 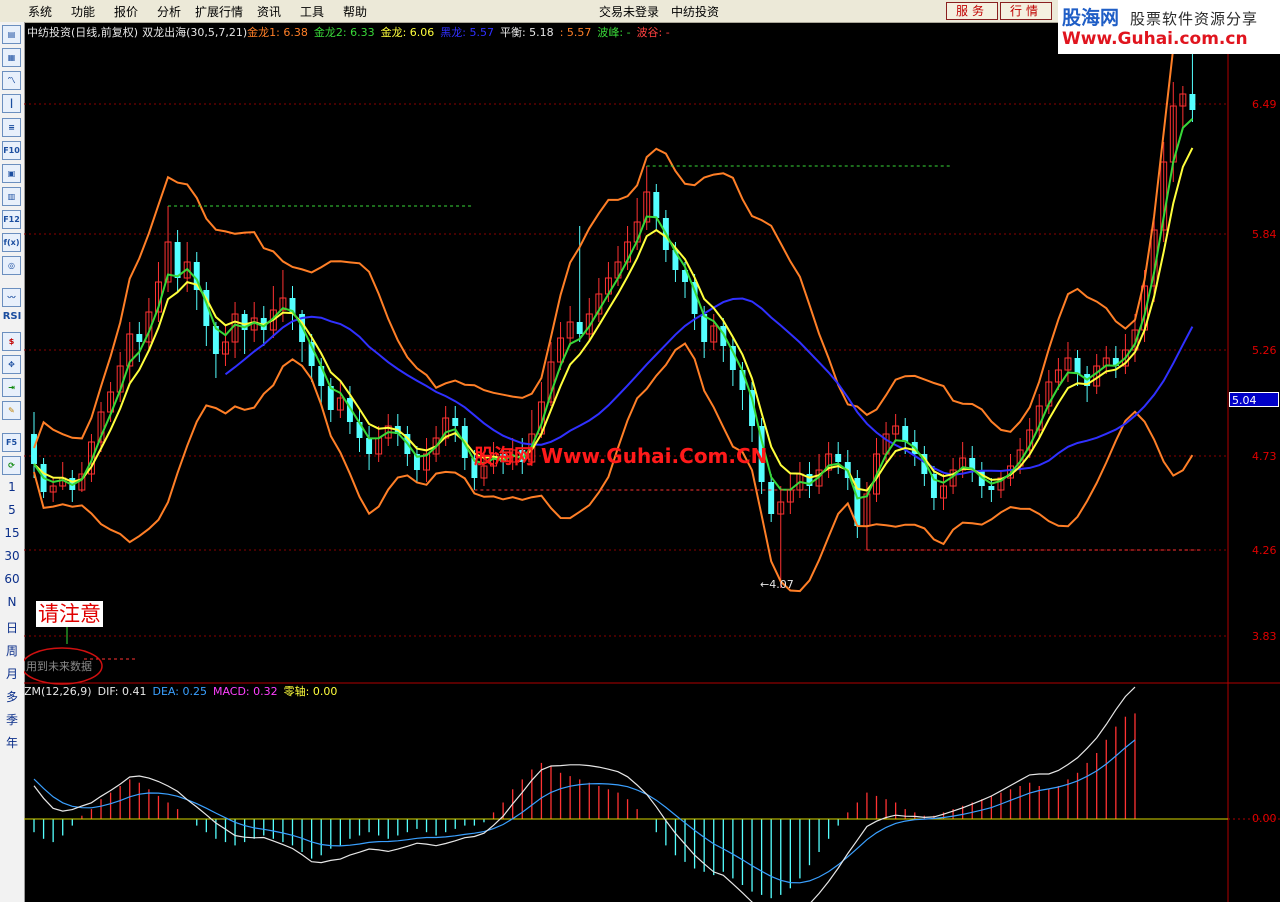 I want to click on menu-function: 功能, so click(x=83, y=11).